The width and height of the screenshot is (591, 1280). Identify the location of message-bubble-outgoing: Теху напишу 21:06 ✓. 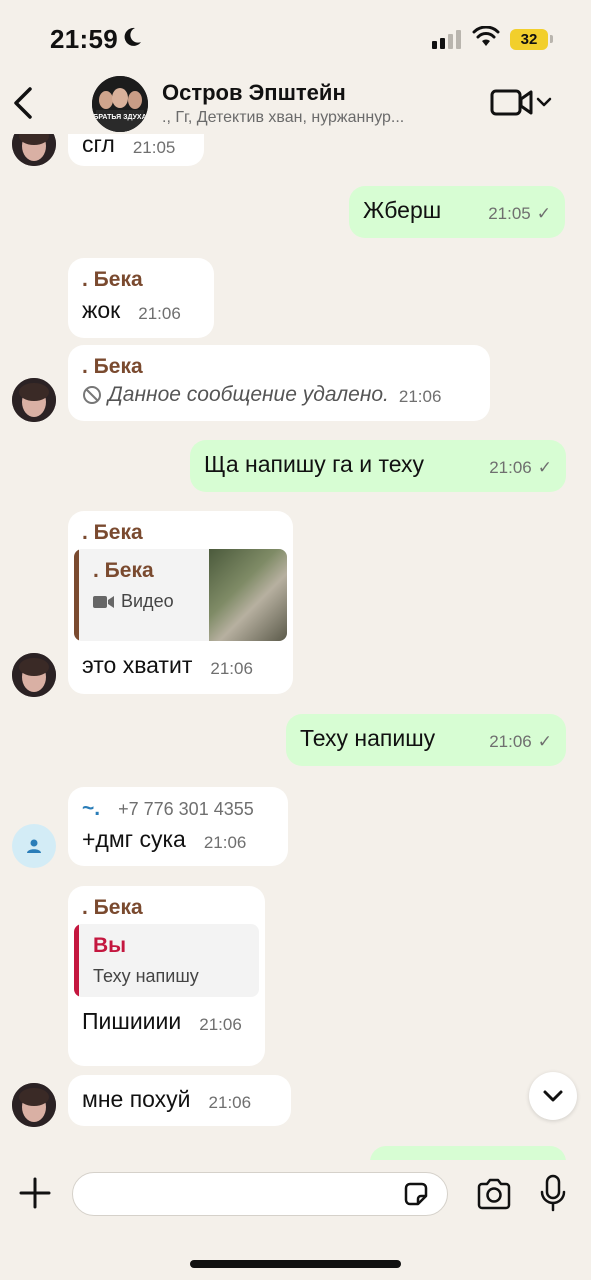
(426, 740).